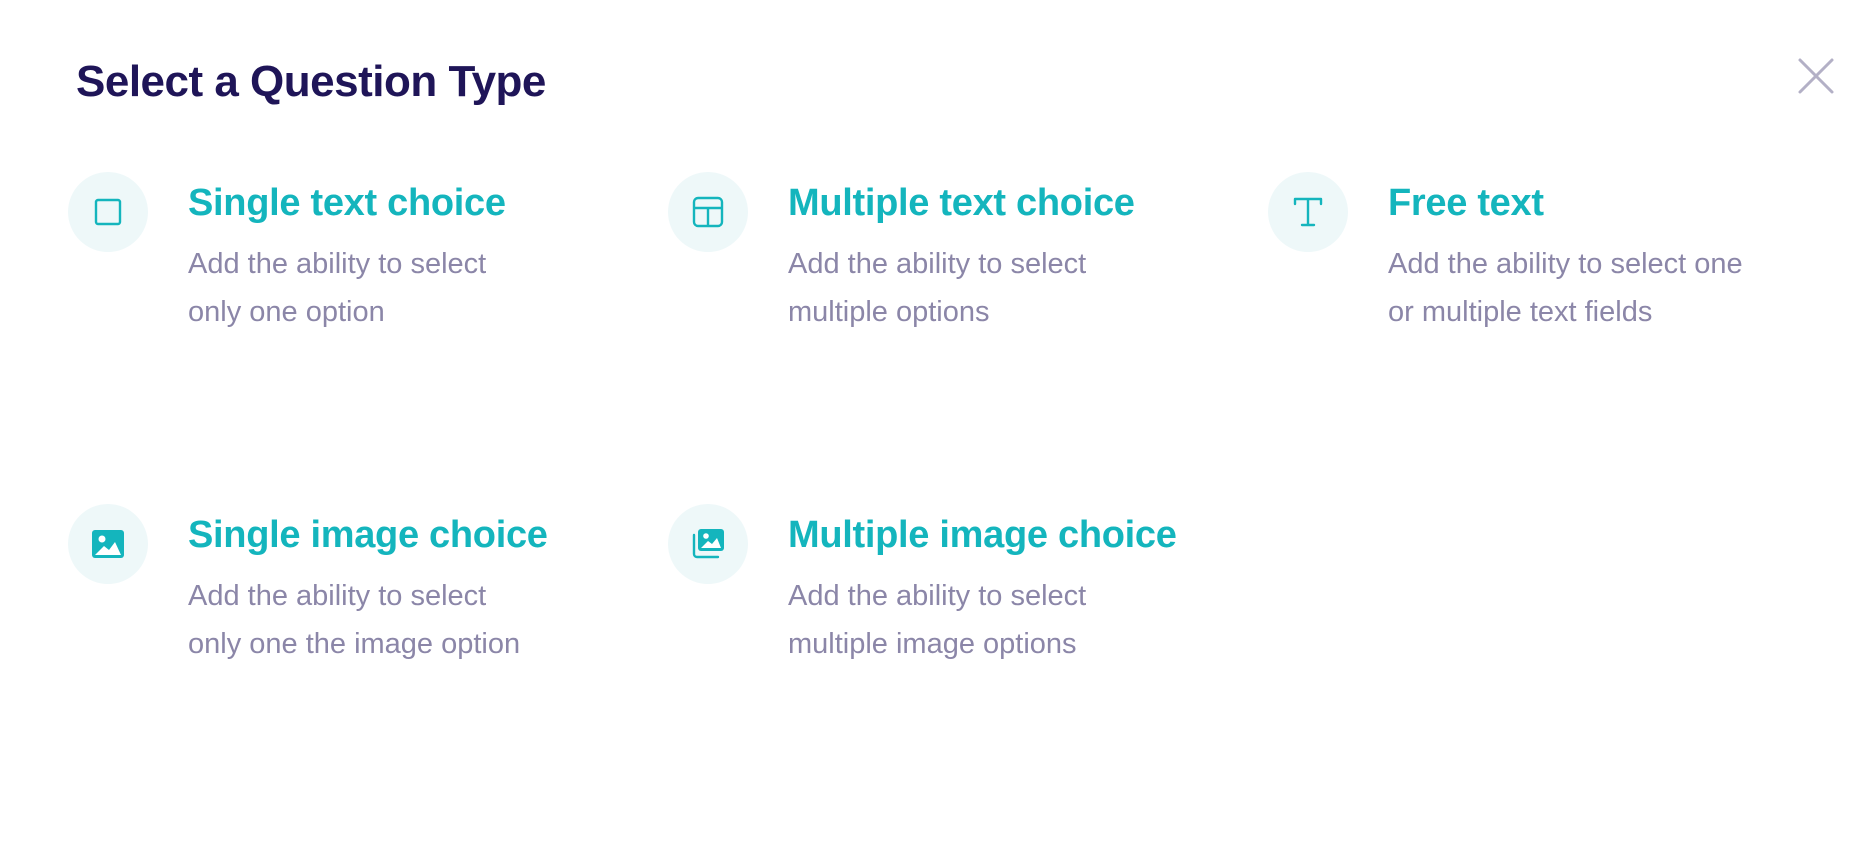  Describe the element at coordinates (982, 535) in the screenshot. I see `option-title: Multiple image choice` at that location.